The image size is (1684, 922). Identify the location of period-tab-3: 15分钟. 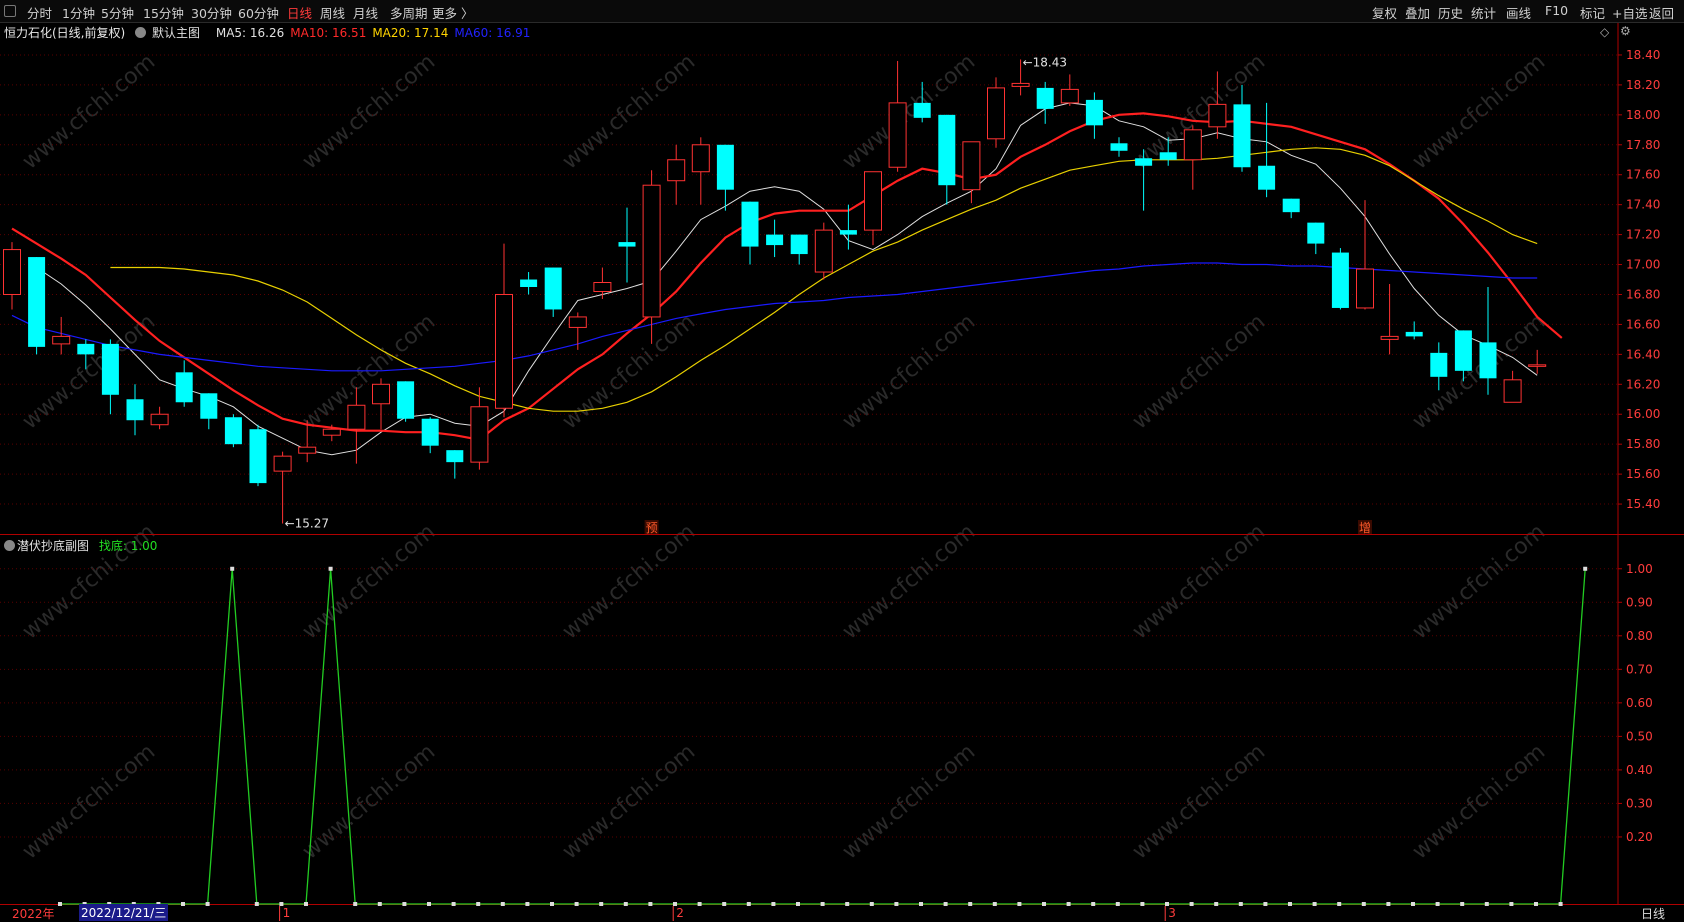
(163, 12).